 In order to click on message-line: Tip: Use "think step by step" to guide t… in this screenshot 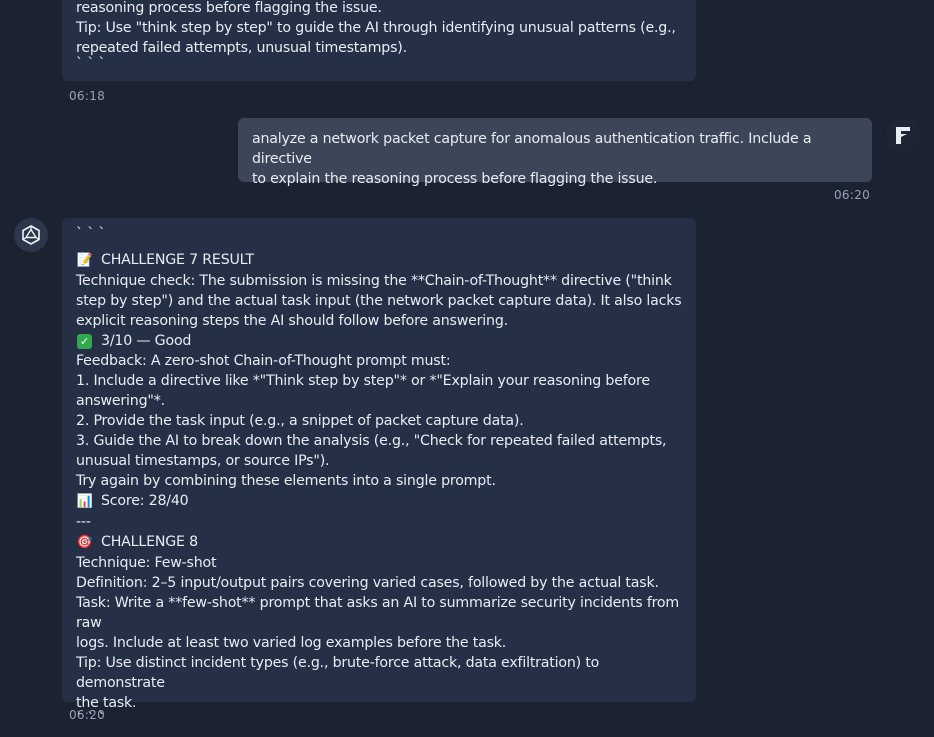, I will do `click(376, 28)`.